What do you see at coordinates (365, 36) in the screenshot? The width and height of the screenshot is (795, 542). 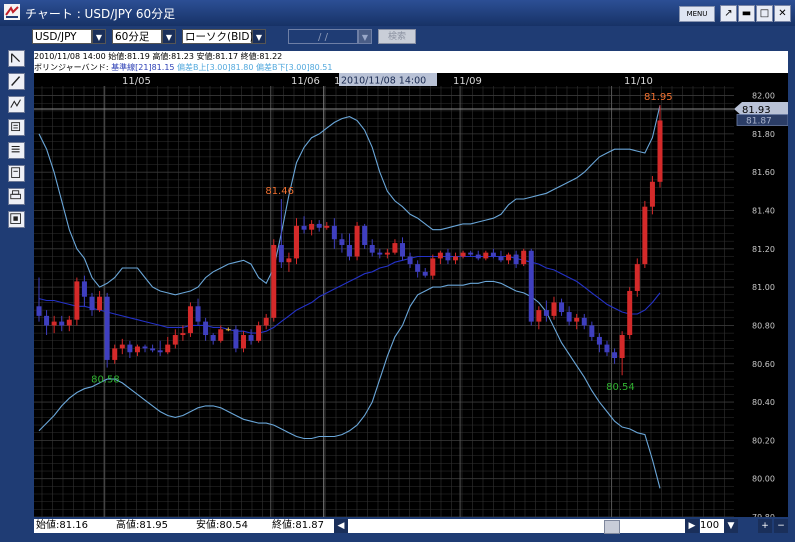 I see `date-dropdown-icon: ▼` at bounding box center [365, 36].